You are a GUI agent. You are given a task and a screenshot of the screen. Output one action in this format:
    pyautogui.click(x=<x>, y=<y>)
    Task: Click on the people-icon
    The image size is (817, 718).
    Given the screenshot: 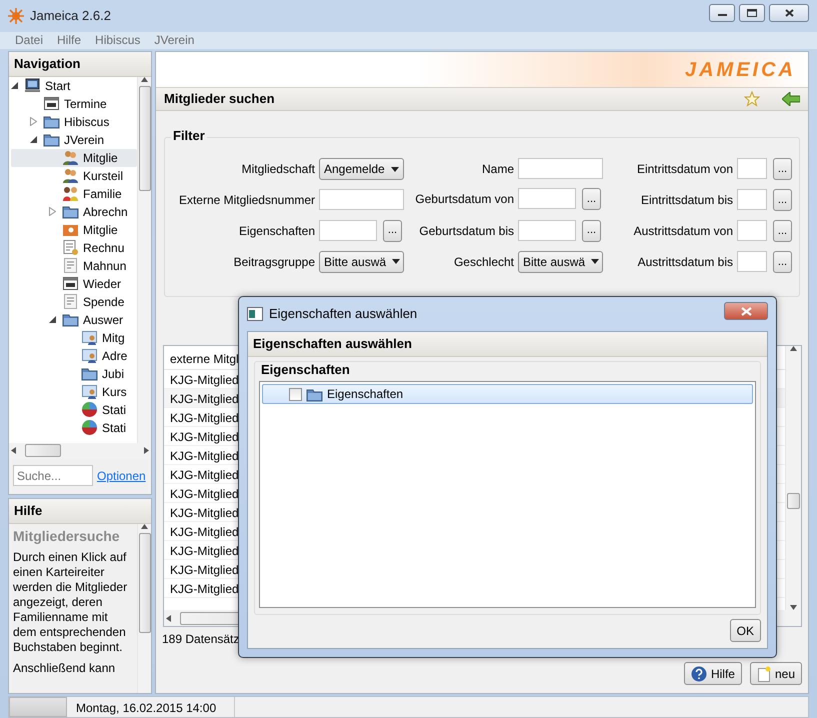 What is the action you would take?
    pyautogui.click(x=70, y=175)
    